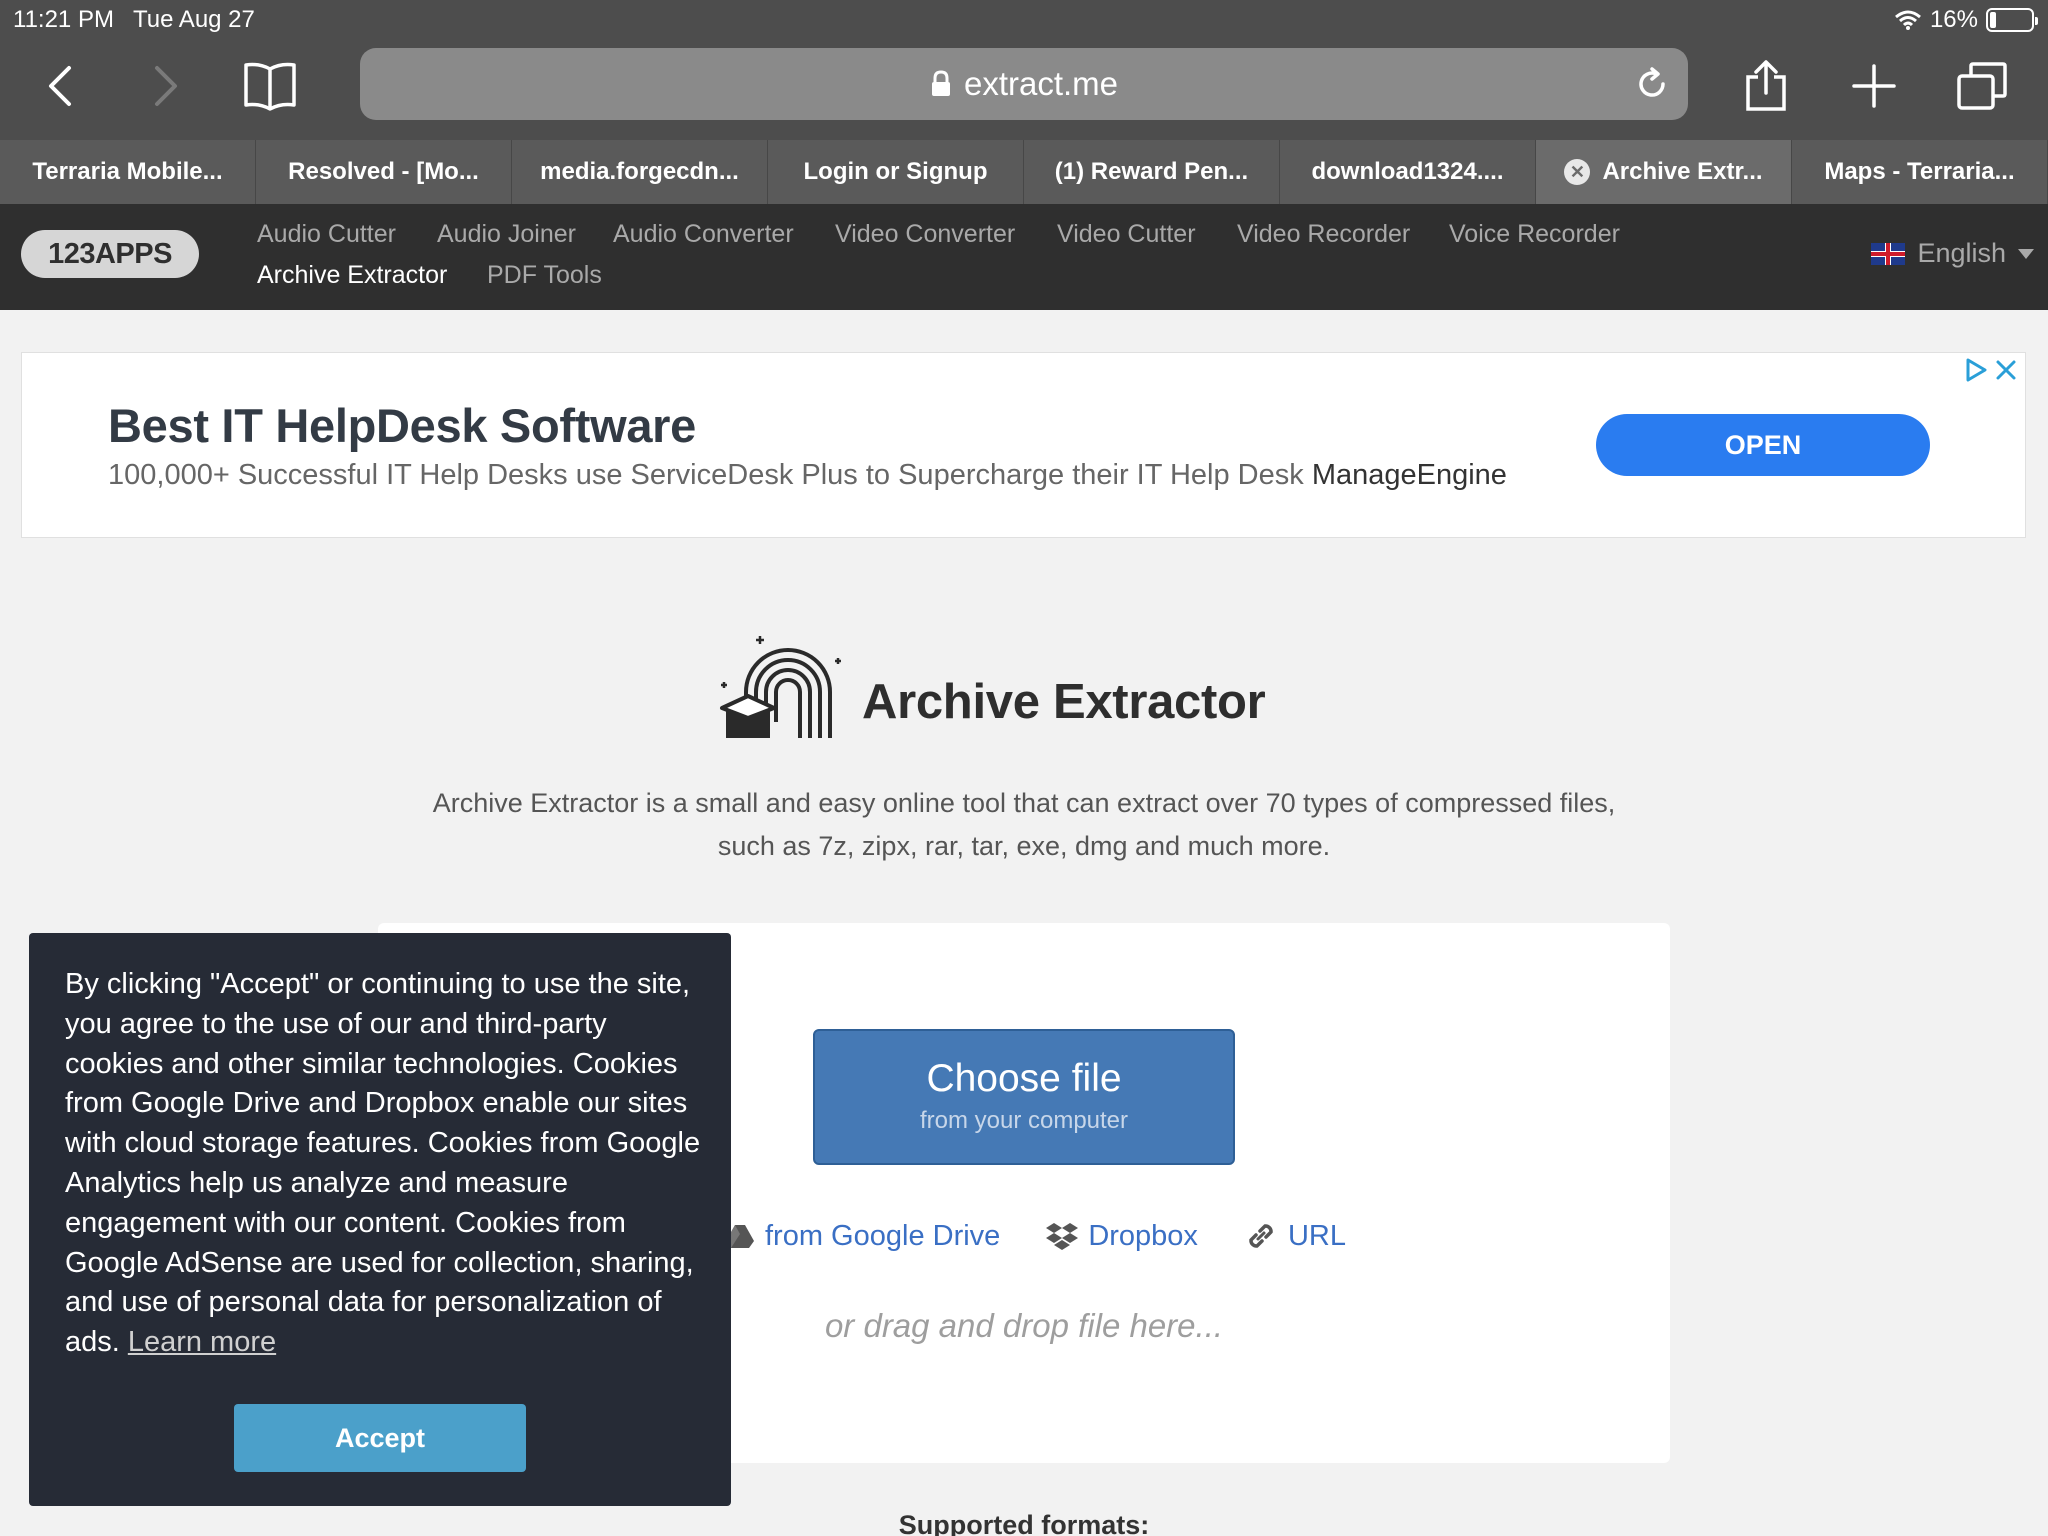 This screenshot has height=1536, width=2048. What do you see at coordinates (1534, 234) in the screenshot?
I see `nav-voice-recorder: Voice Recorder` at bounding box center [1534, 234].